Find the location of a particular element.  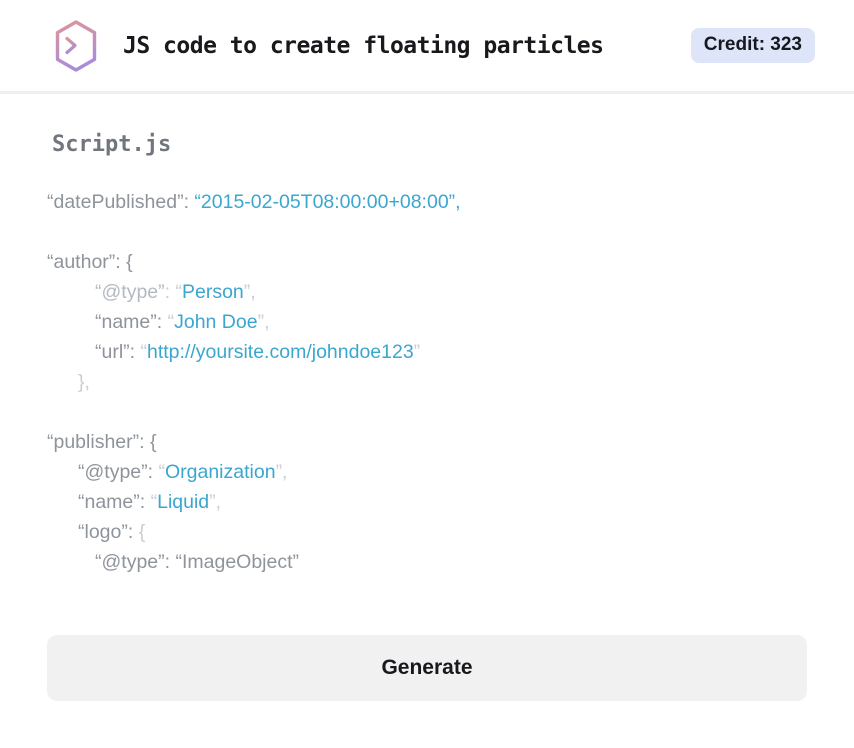

code-segment-key: “url”: is located at coordinates (118, 352).